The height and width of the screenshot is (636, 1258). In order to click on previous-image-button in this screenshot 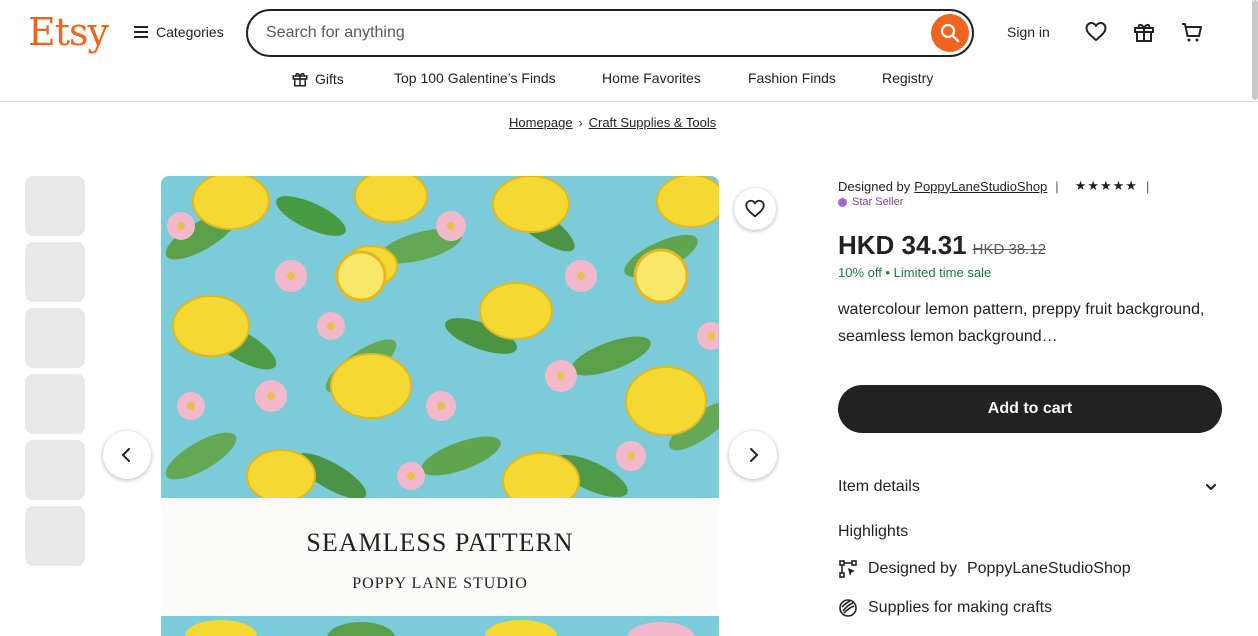, I will do `click(127, 455)`.